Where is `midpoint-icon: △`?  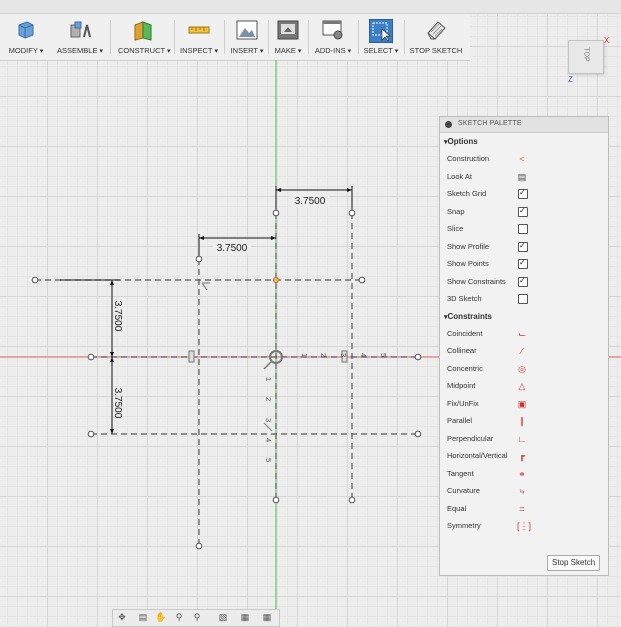
midpoint-icon: △ is located at coordinates (522, 386).